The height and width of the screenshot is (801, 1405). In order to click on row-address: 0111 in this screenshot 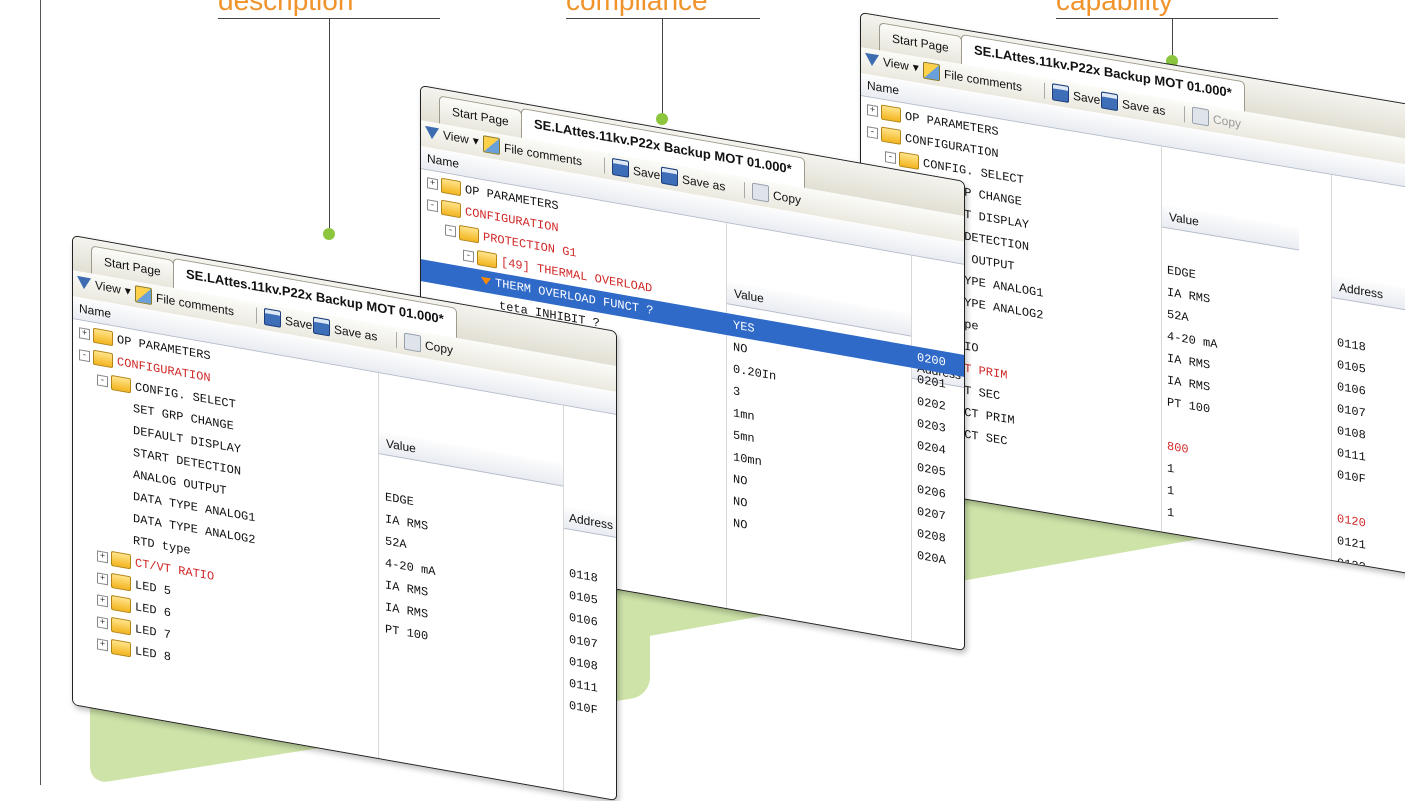, I will do `click(1351, 455)`.